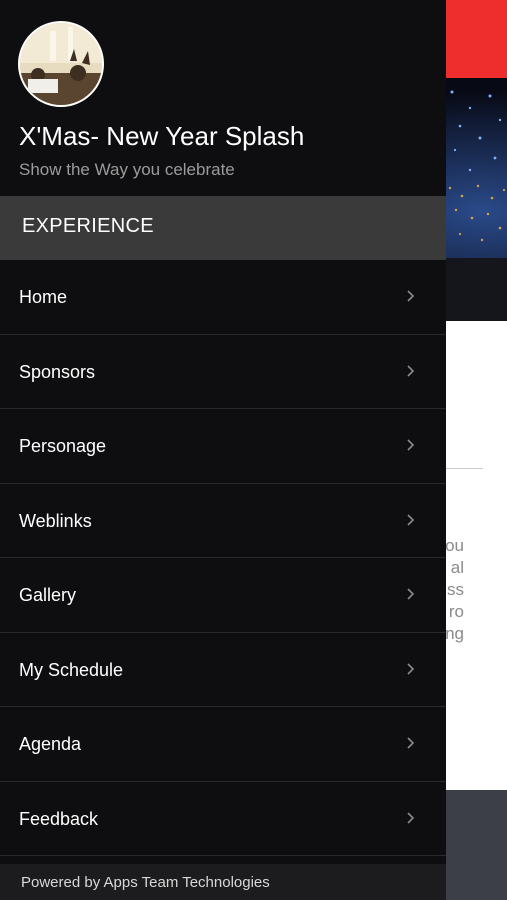  I want to click on section-header: EXPERIENCE, so click(223, 228).